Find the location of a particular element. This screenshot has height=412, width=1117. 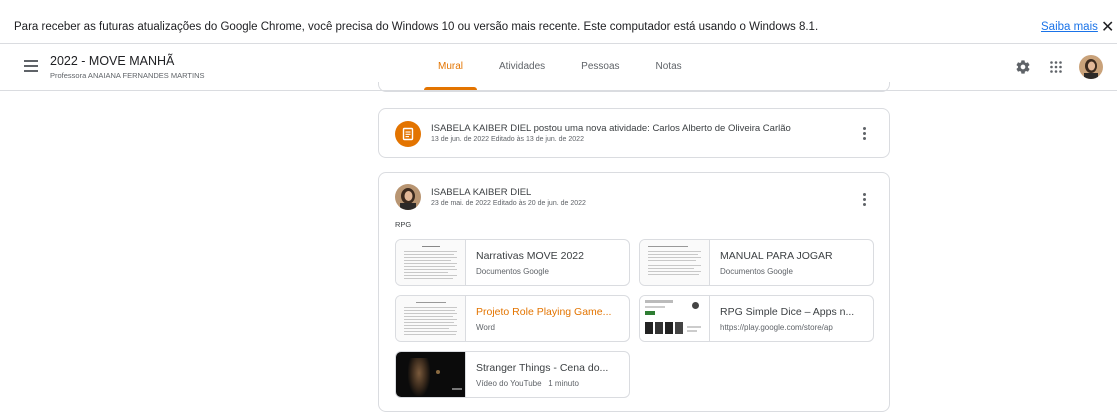

avatar is located at coordinates (1091, 67).